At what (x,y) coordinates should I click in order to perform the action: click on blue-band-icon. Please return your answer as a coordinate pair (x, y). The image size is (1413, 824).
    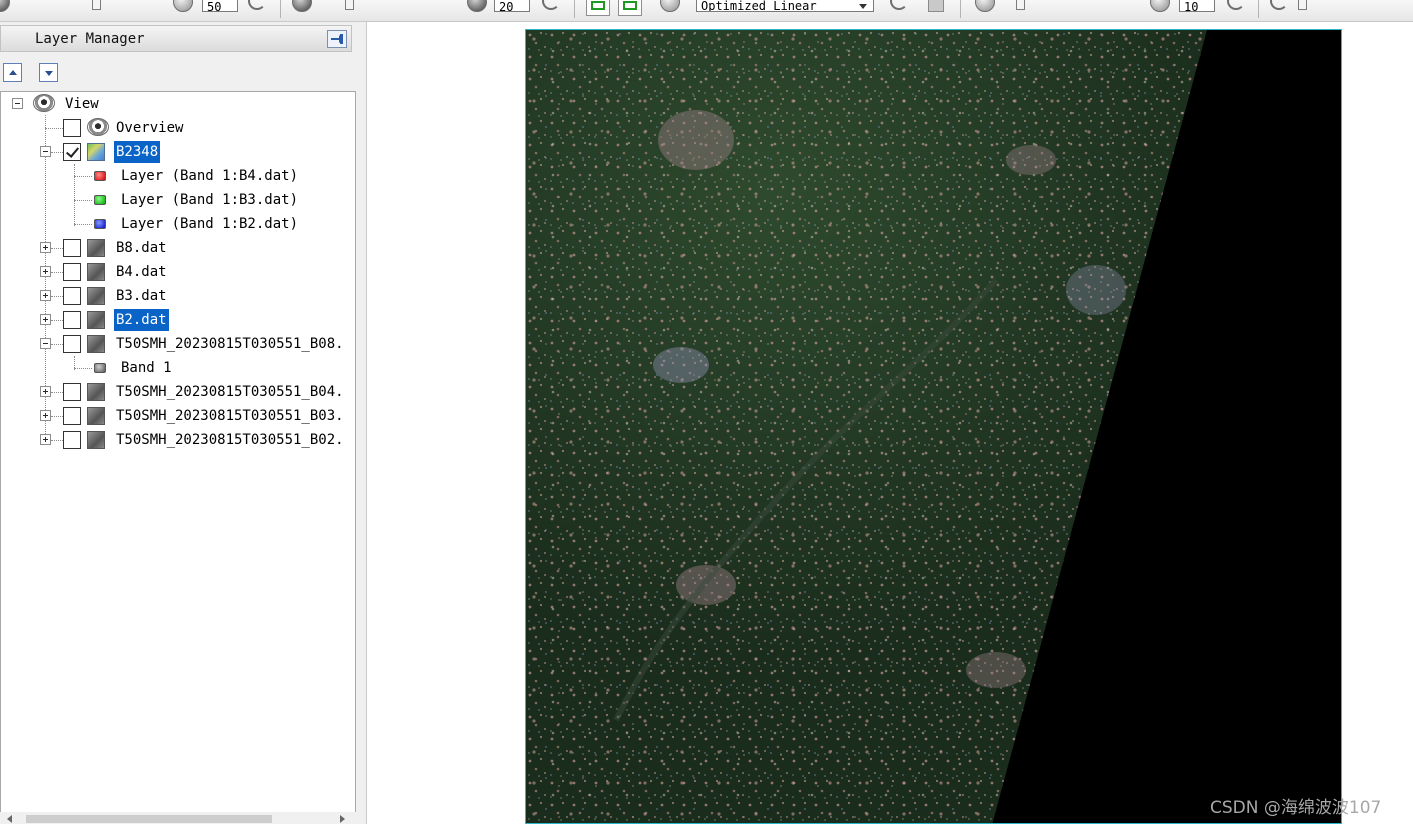
    Looking at the image, I should click on (100, 224).